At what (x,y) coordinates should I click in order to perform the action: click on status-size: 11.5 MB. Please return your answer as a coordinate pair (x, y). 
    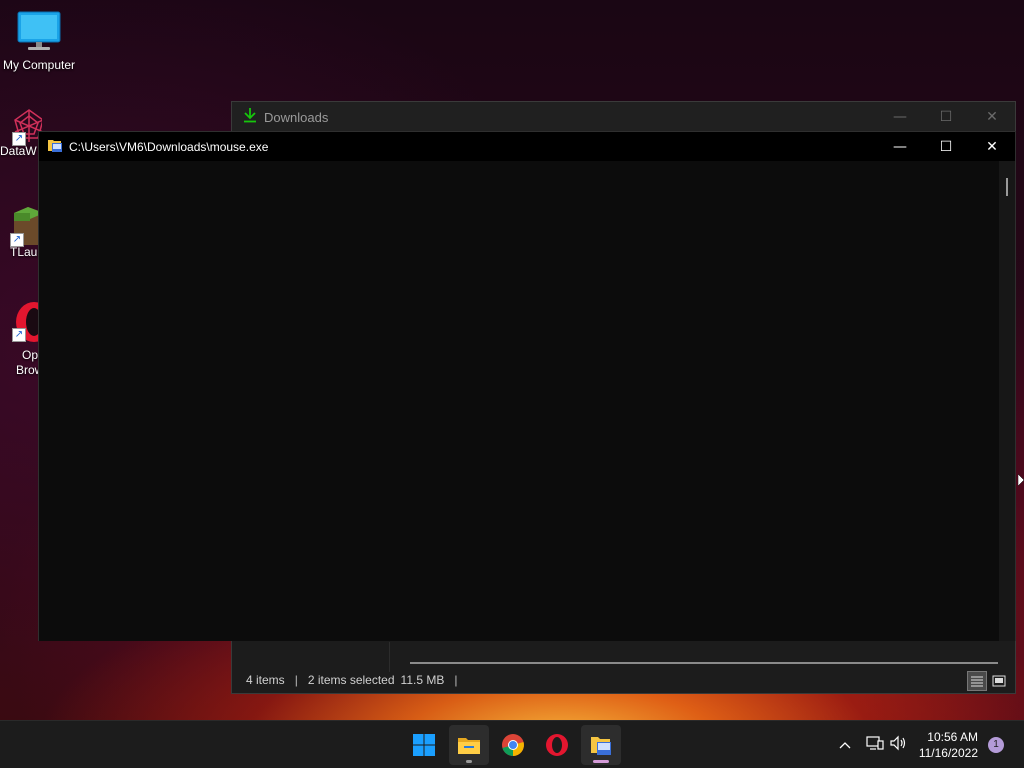
    Looking at the image, I should click on (422, 680).